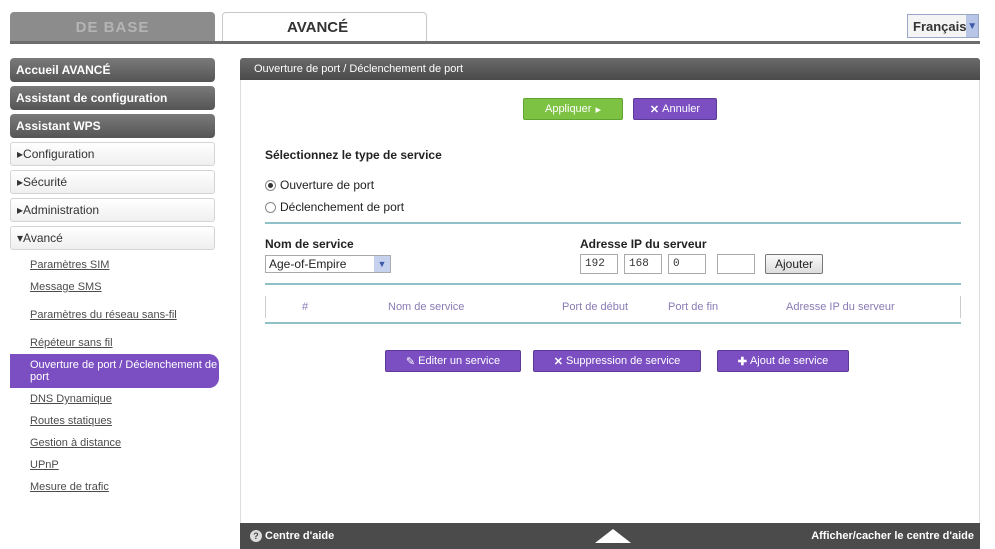  I want to click on pencil-icon: ✎, so click(410, 361).